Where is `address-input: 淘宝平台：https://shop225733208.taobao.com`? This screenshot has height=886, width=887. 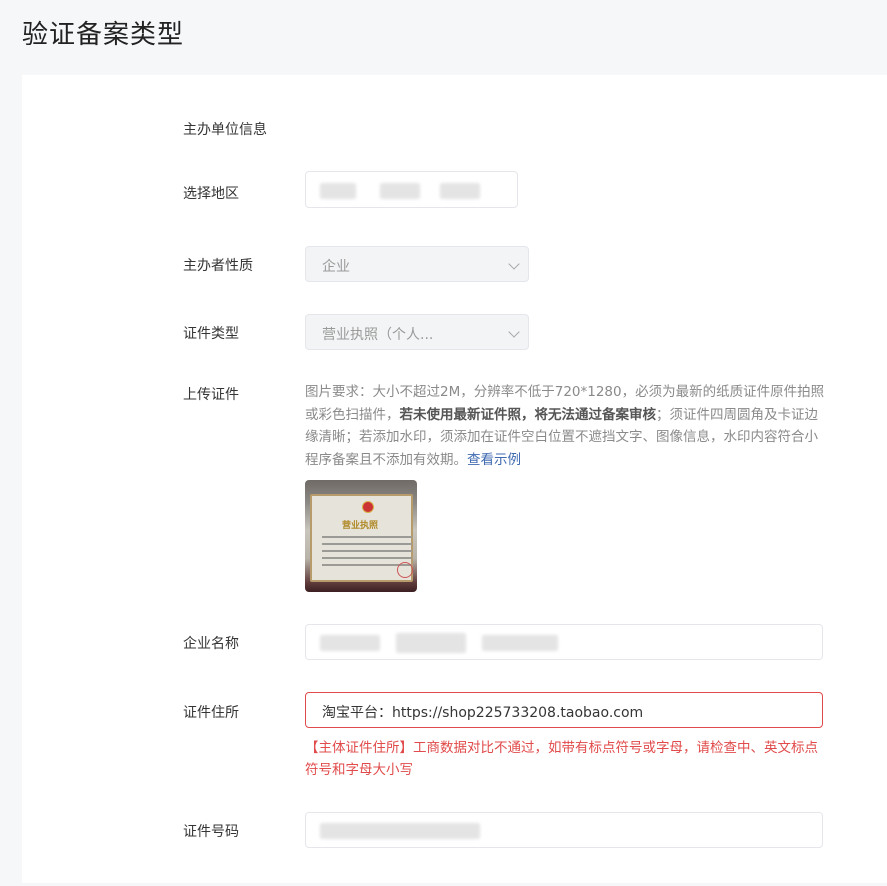 address-input: 淘宝平台：https://shop225733208.taobao.com is located at coordinates (564, 710).